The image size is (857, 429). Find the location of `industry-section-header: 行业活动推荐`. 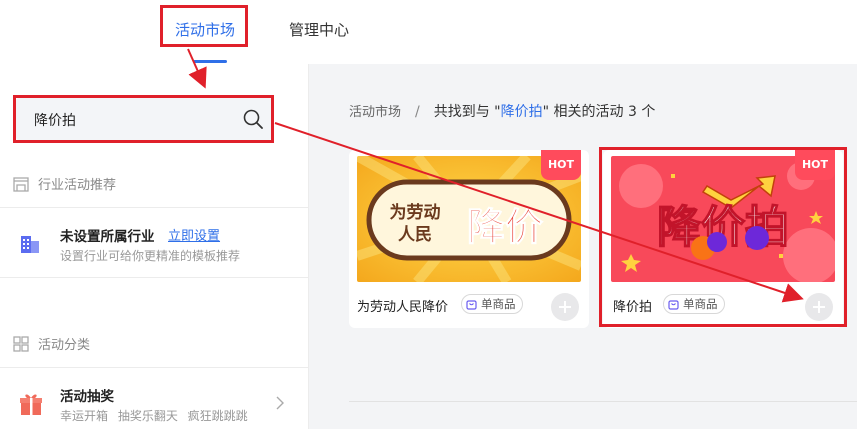

industry-section-header: 行业活动推荐 is located at coordinates (64, 183).